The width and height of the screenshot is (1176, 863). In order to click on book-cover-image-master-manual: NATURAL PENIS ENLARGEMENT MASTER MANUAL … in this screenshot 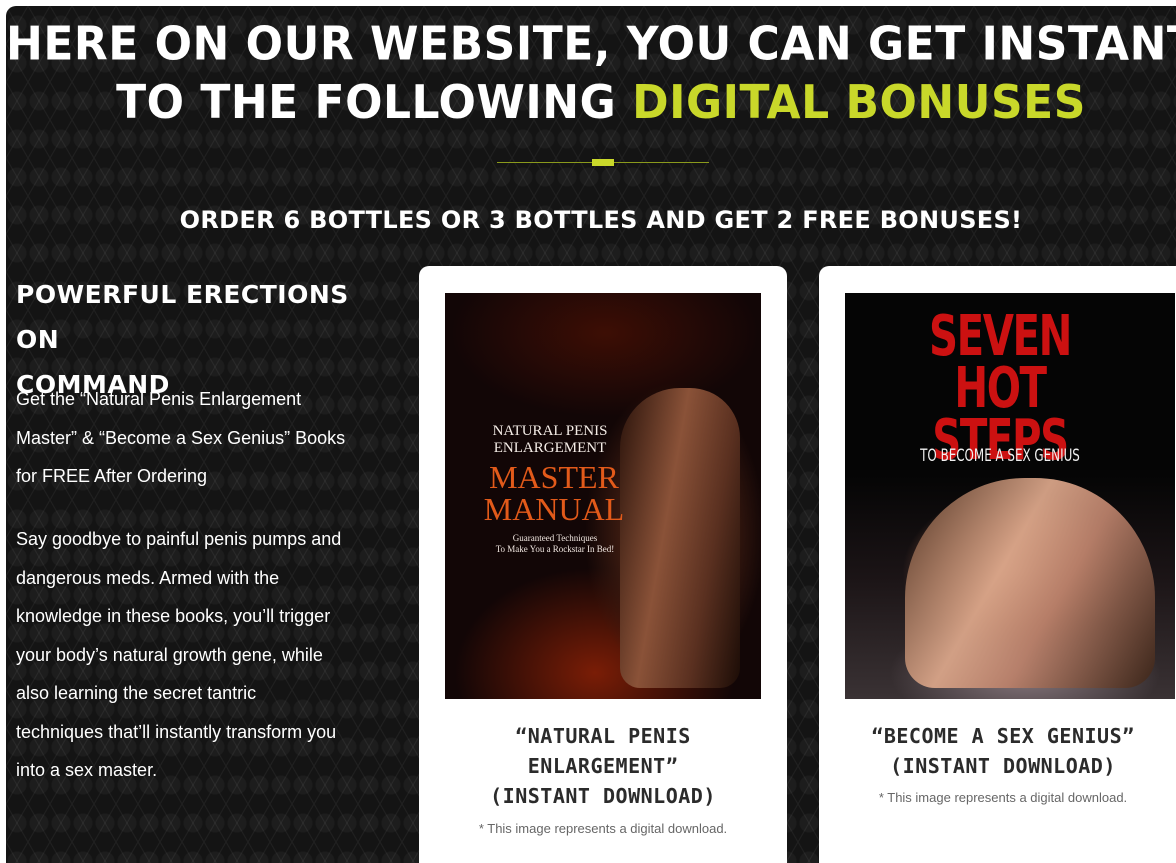, I will do `click(603, 496)`.